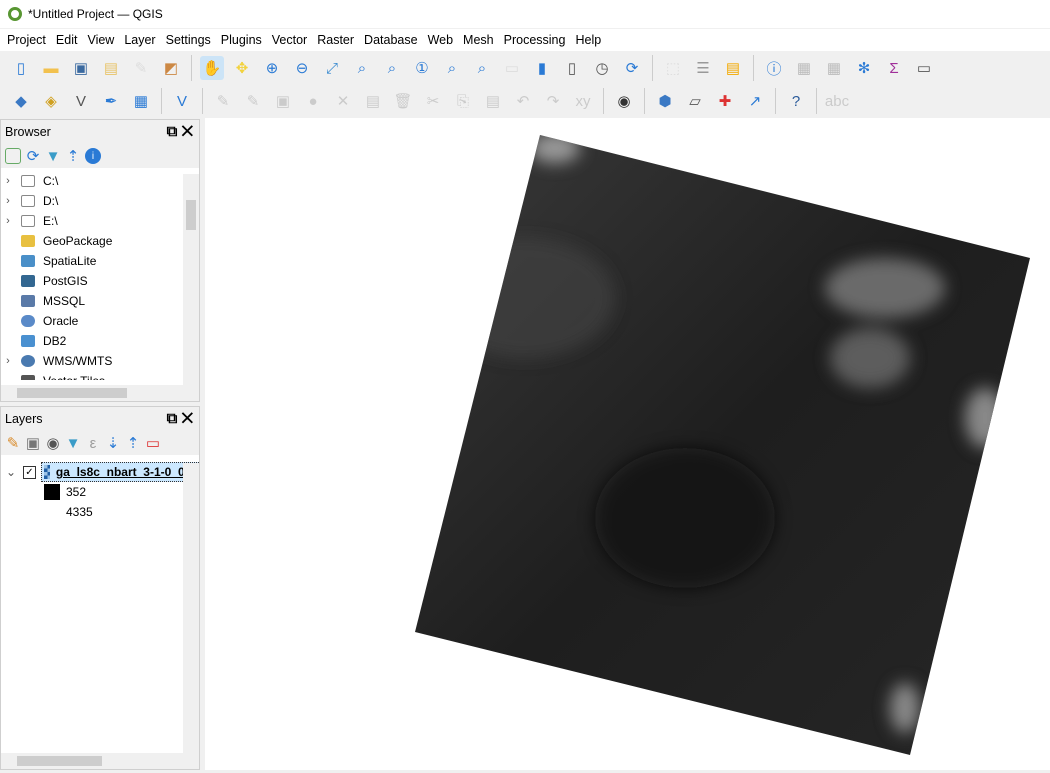 The height and width of the screenshot is (773, 1050). What do you see at coordinates (289, 40) in the screenshot?
I see `menu-vector: Vector` at bounding box center [289, 40].